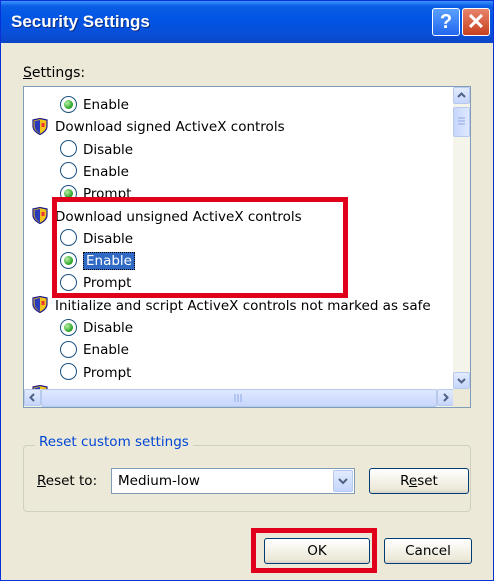 The image size is (494, 581). I want to click on scroll-up-button, so click(461, 95).